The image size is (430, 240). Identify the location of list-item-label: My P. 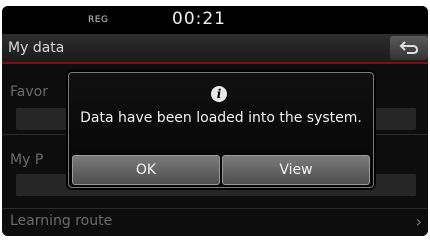
(27, 160).